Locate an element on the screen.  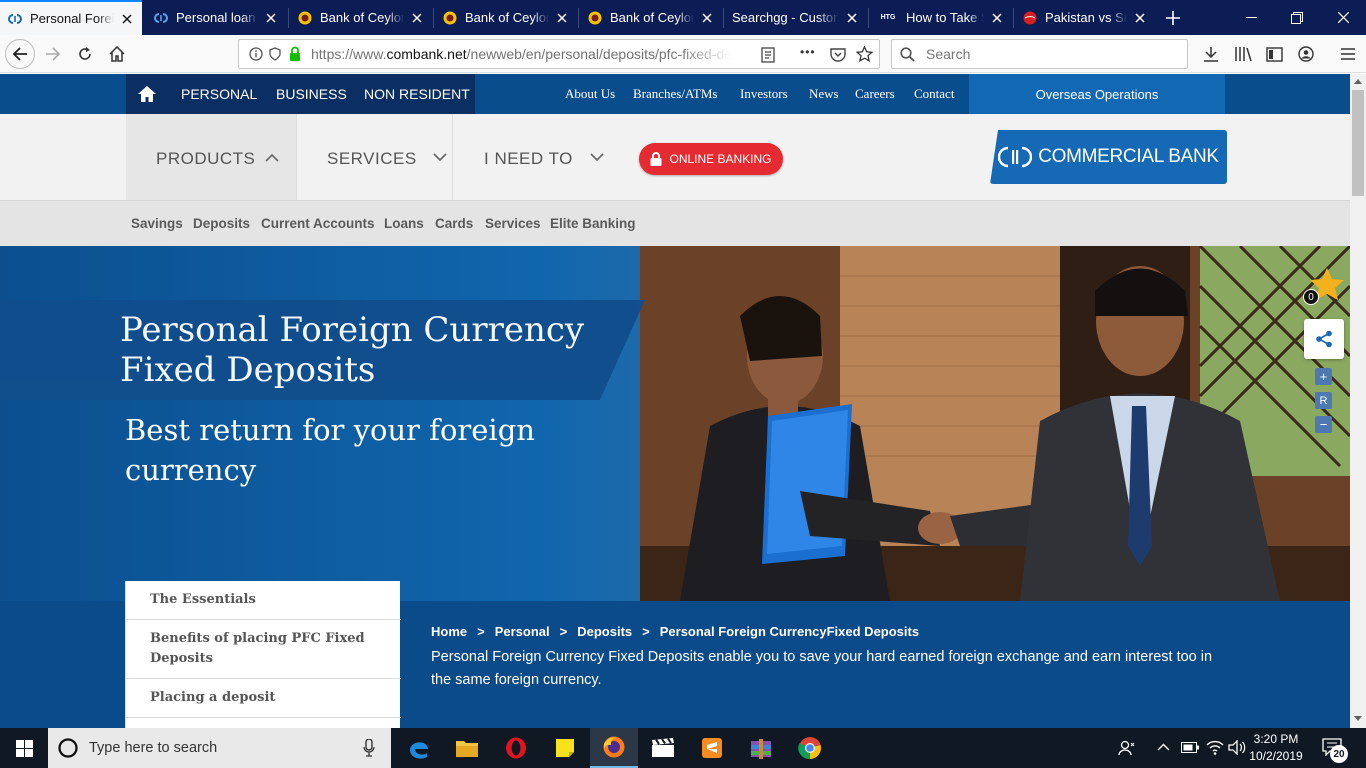
new-tab-button is located at coordinates (1173, 18).